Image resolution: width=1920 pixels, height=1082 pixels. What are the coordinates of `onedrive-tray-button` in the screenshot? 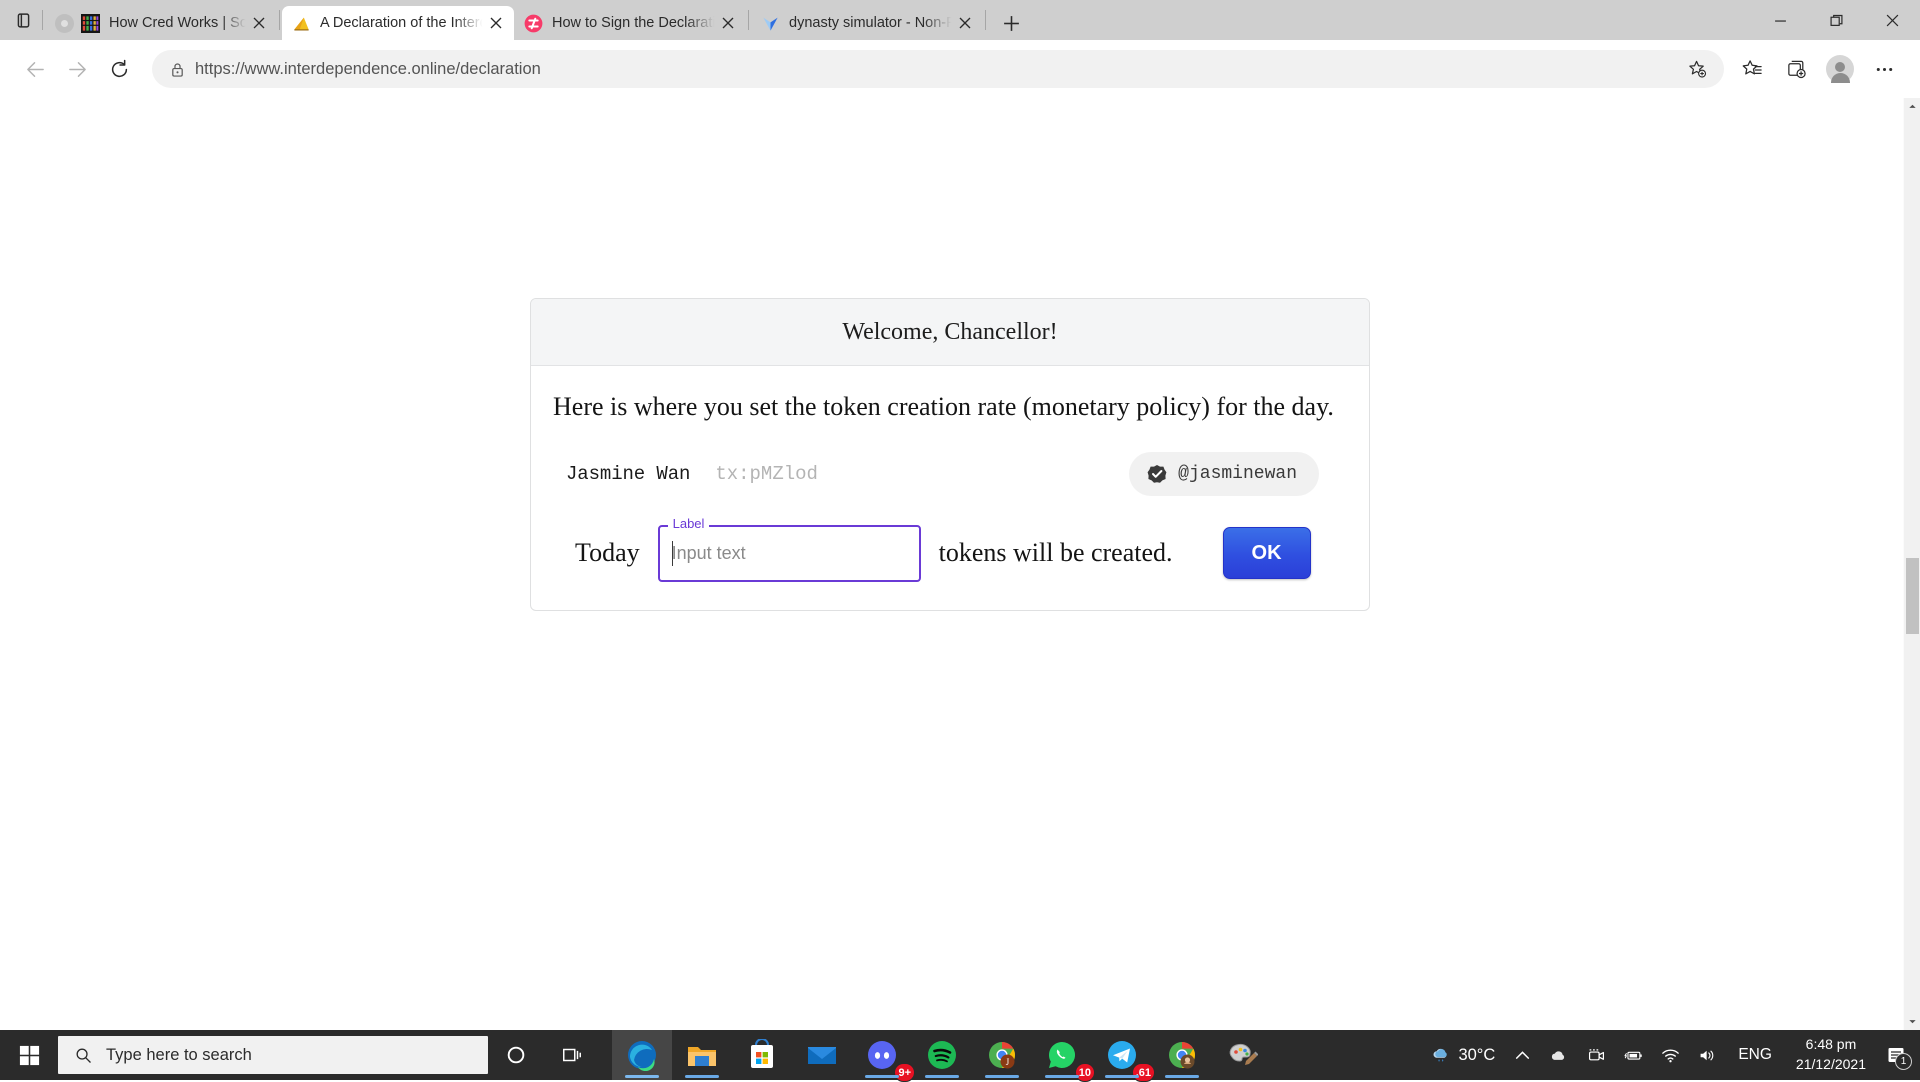 It's located at (1559, 1055).